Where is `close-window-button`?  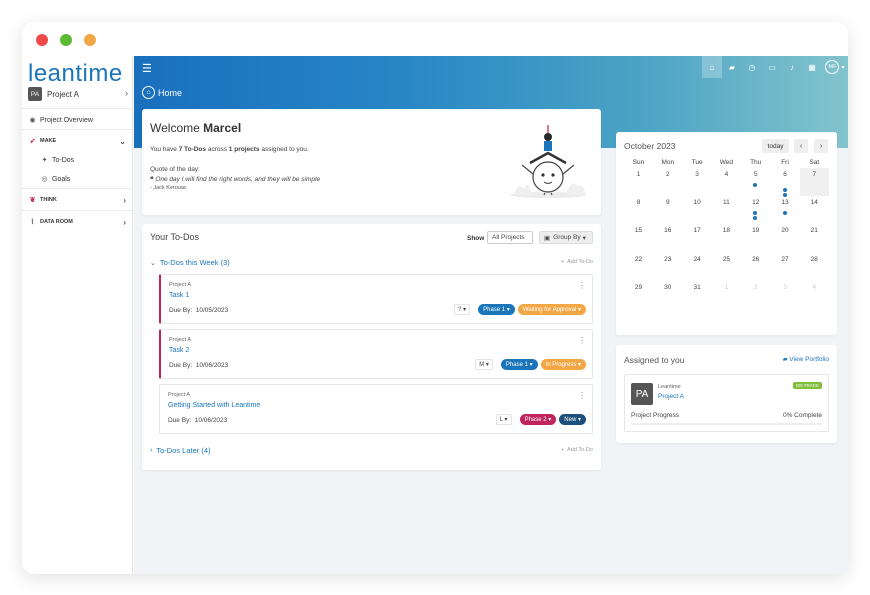 close-window-button is located at coordinates (42, 40).